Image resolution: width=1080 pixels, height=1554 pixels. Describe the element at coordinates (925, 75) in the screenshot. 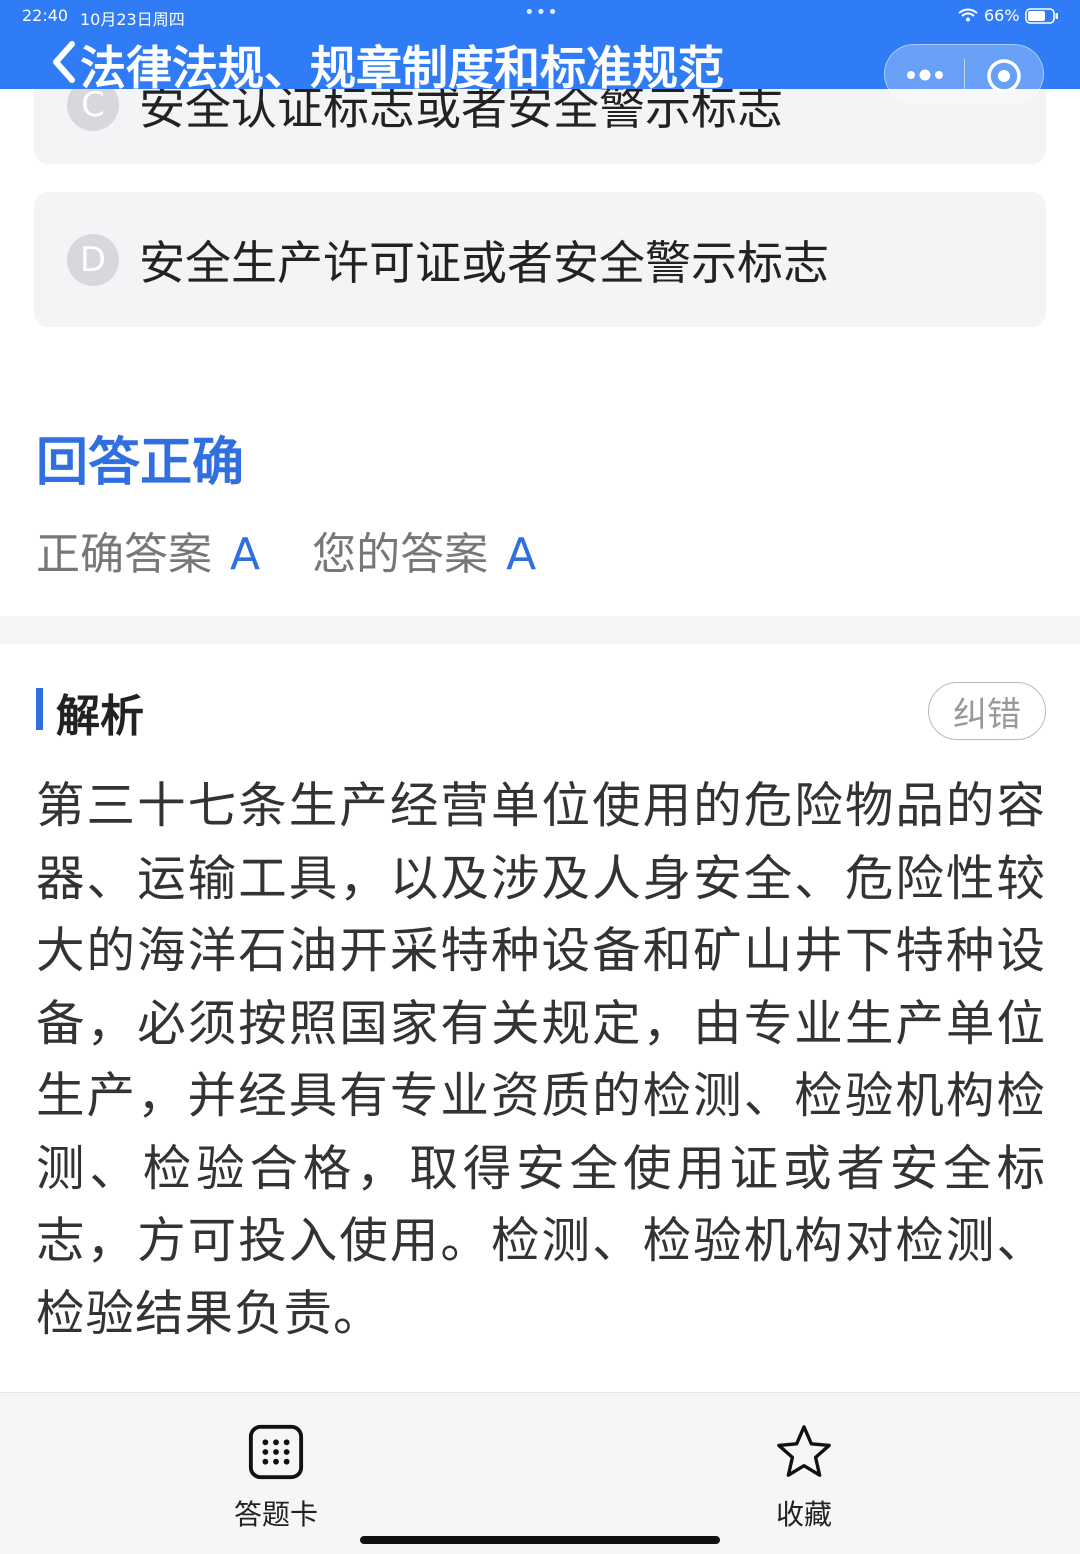

I see `more-icon` at that location.